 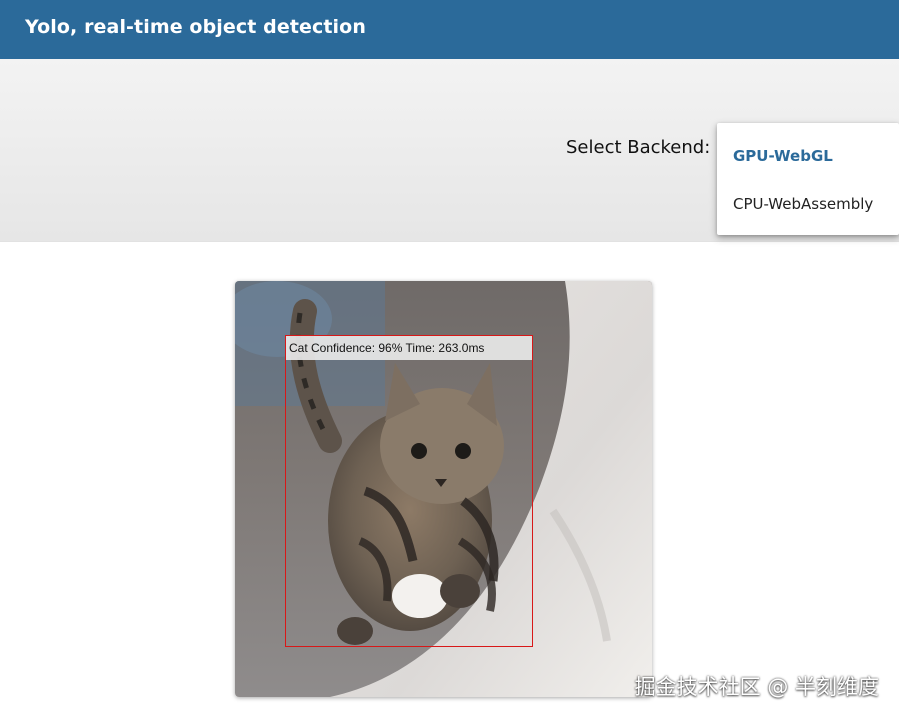 What do you see at coordinates (783, 156) in the screenshot?
I see `backend-option-gpu-webgl: GPU-WebGL` at bounding box center [783, 156].